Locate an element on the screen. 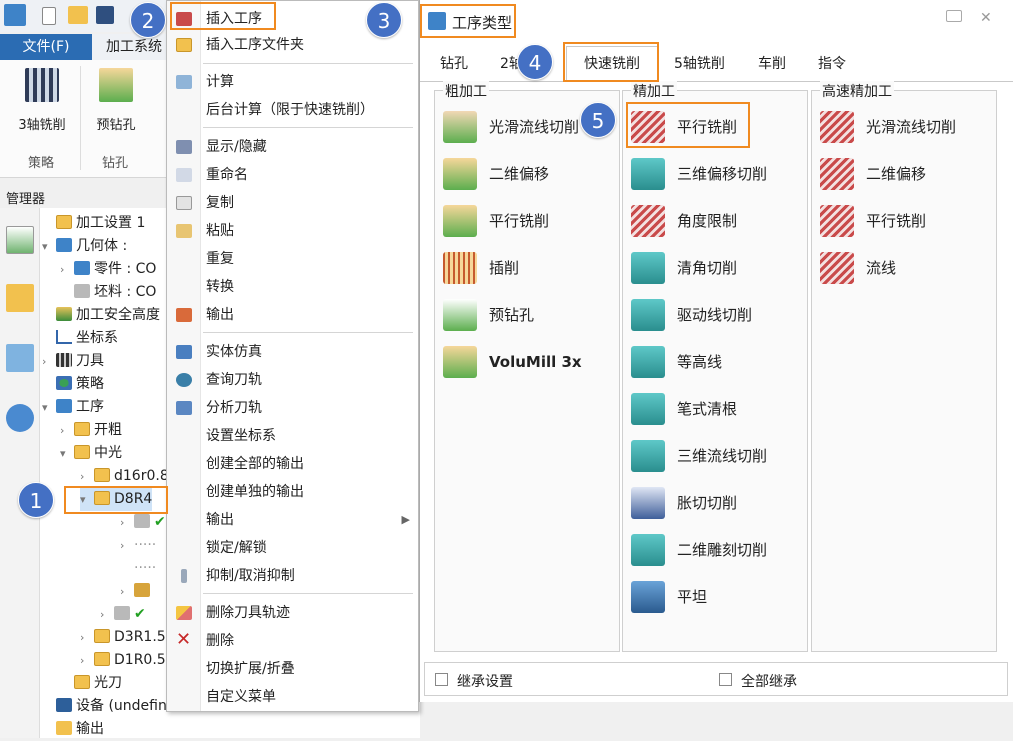 The image size is (1013, 741). menu-separator is located at coordinates (308, 127).